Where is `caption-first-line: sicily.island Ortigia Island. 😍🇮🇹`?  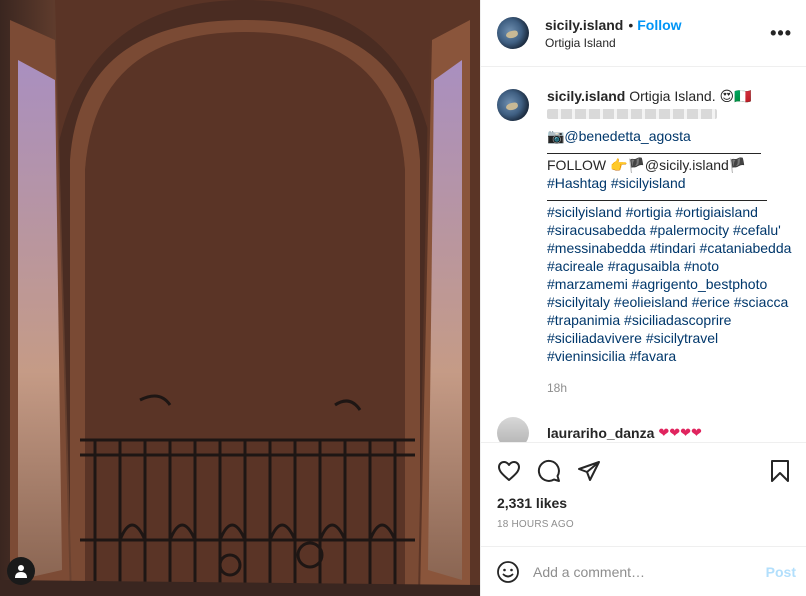 caption-first-line: sicily.island Ortigia Island. 😍🇮🇹 is located at coordinates (669, 96).